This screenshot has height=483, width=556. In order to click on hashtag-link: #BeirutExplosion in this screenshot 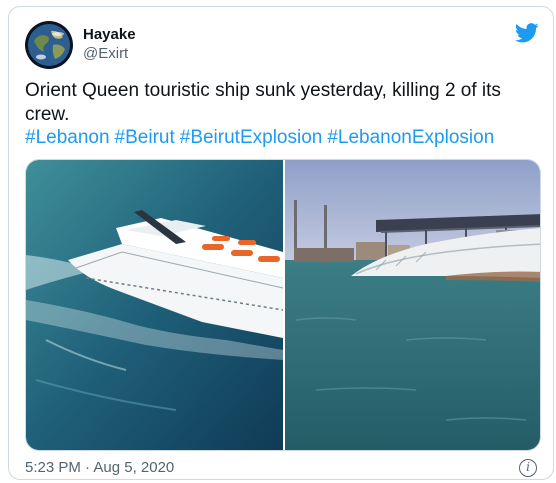, I will do `click(251, 137)`.